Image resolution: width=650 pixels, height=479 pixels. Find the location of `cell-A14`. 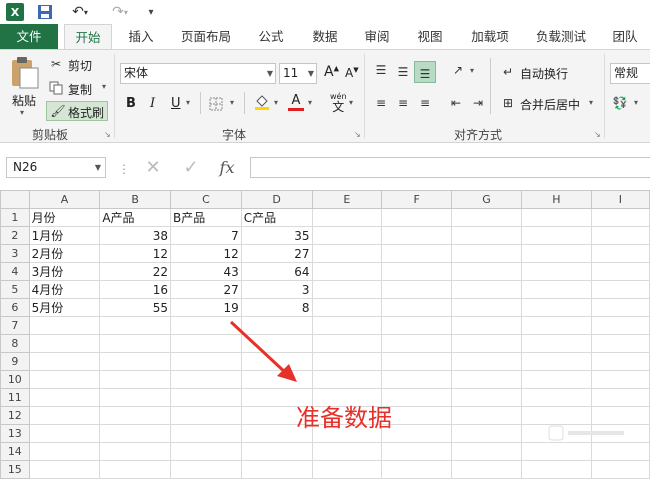

cell-A14 is located at coordinates (64, 451).